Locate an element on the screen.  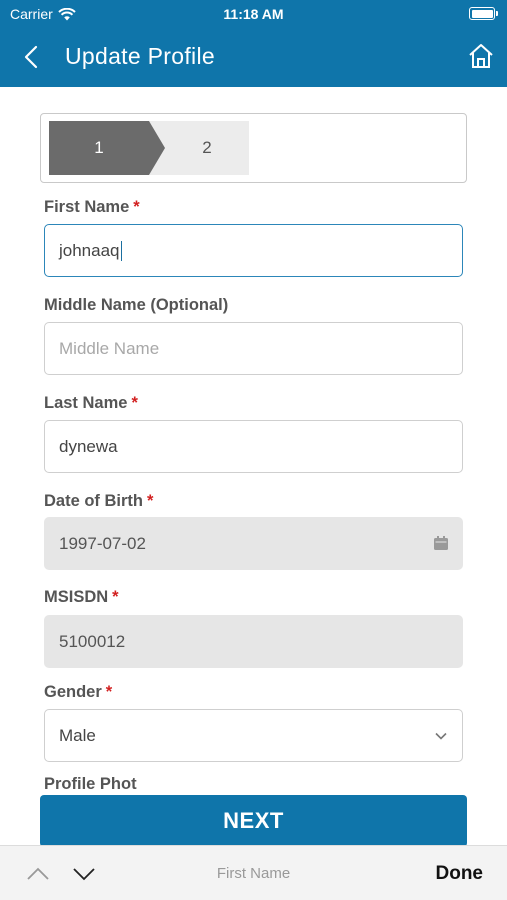
text-cursor is located at coordinates (121, 250).